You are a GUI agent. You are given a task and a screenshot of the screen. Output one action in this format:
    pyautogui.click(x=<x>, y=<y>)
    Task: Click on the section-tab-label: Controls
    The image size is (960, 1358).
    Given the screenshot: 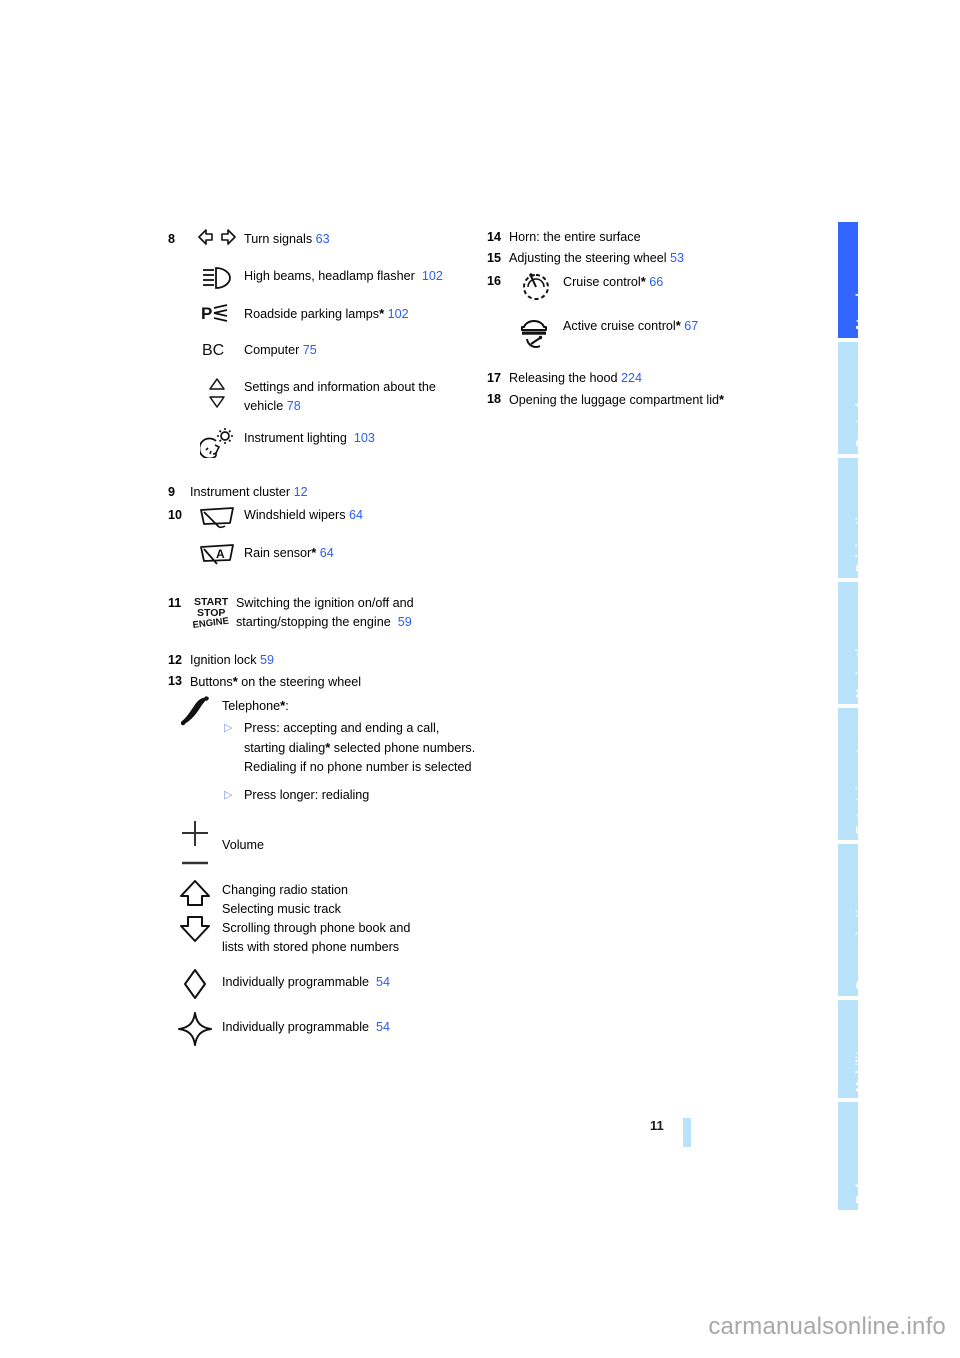 What is the action you would take?
    pyautogui.click(x=861, y=421)
    